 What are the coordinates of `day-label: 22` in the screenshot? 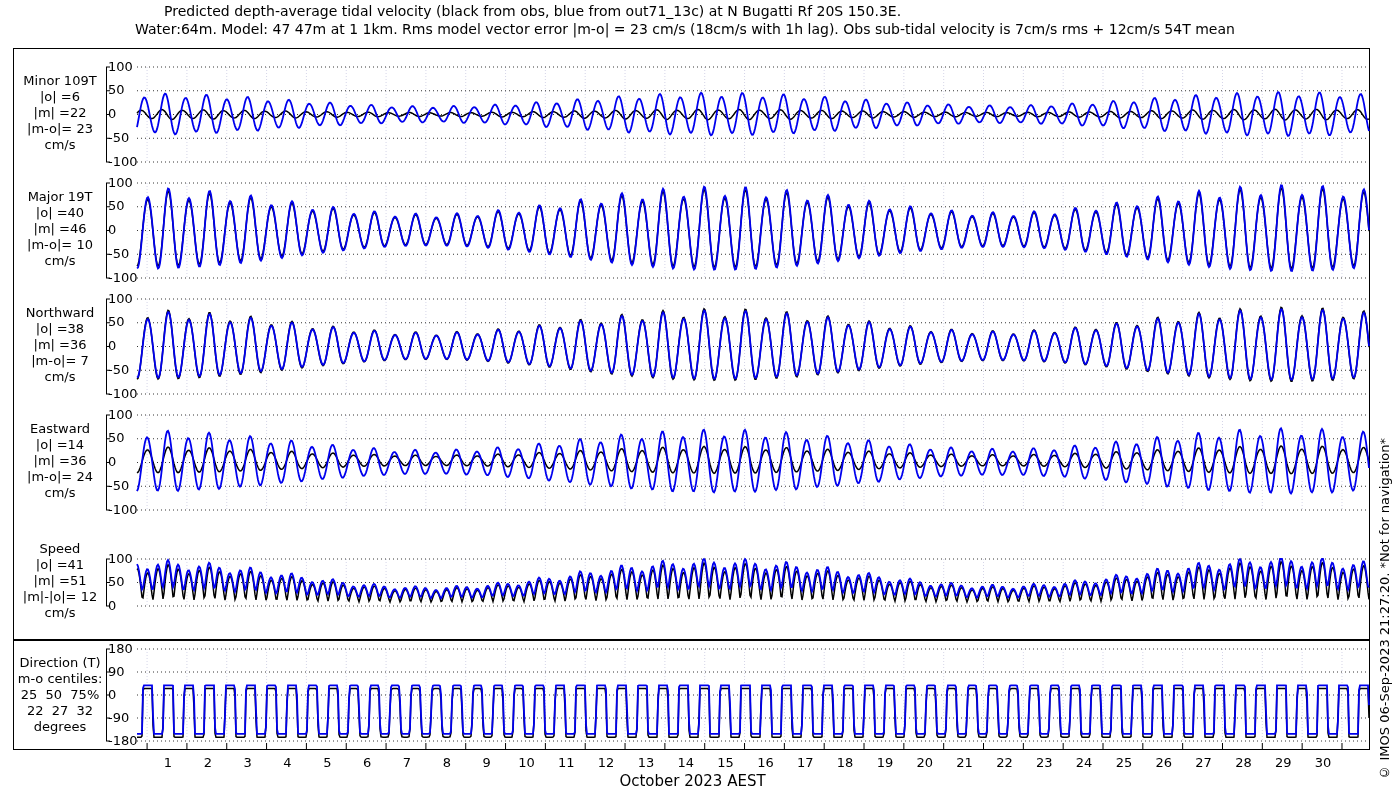 It's located at (1004, 762).